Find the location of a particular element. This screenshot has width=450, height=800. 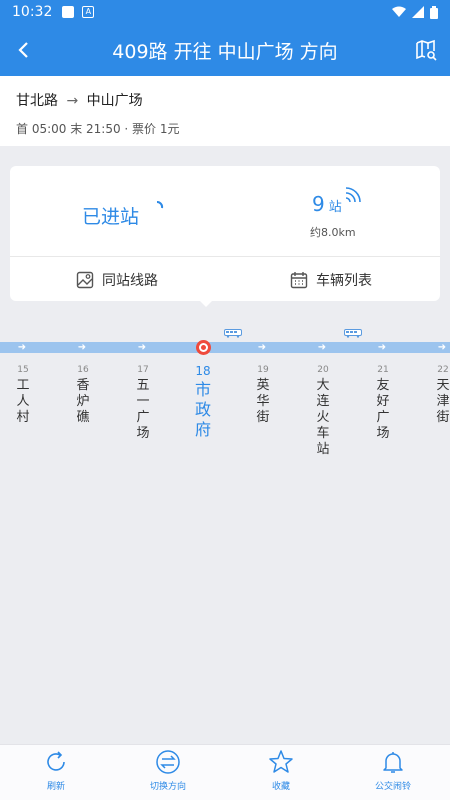

wifi-icon is located at coordinates (399, 11).